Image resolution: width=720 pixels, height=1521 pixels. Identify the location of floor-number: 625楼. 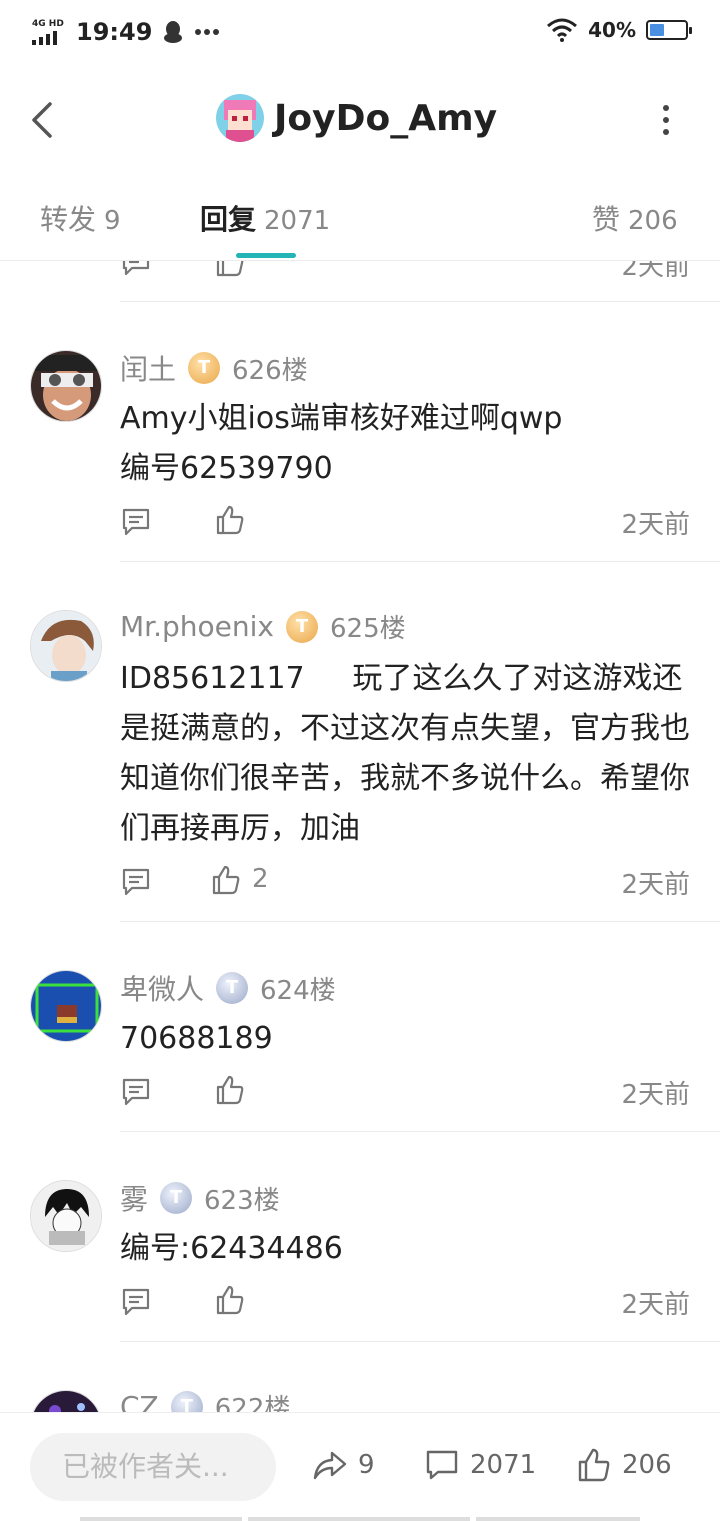
(367, 629).